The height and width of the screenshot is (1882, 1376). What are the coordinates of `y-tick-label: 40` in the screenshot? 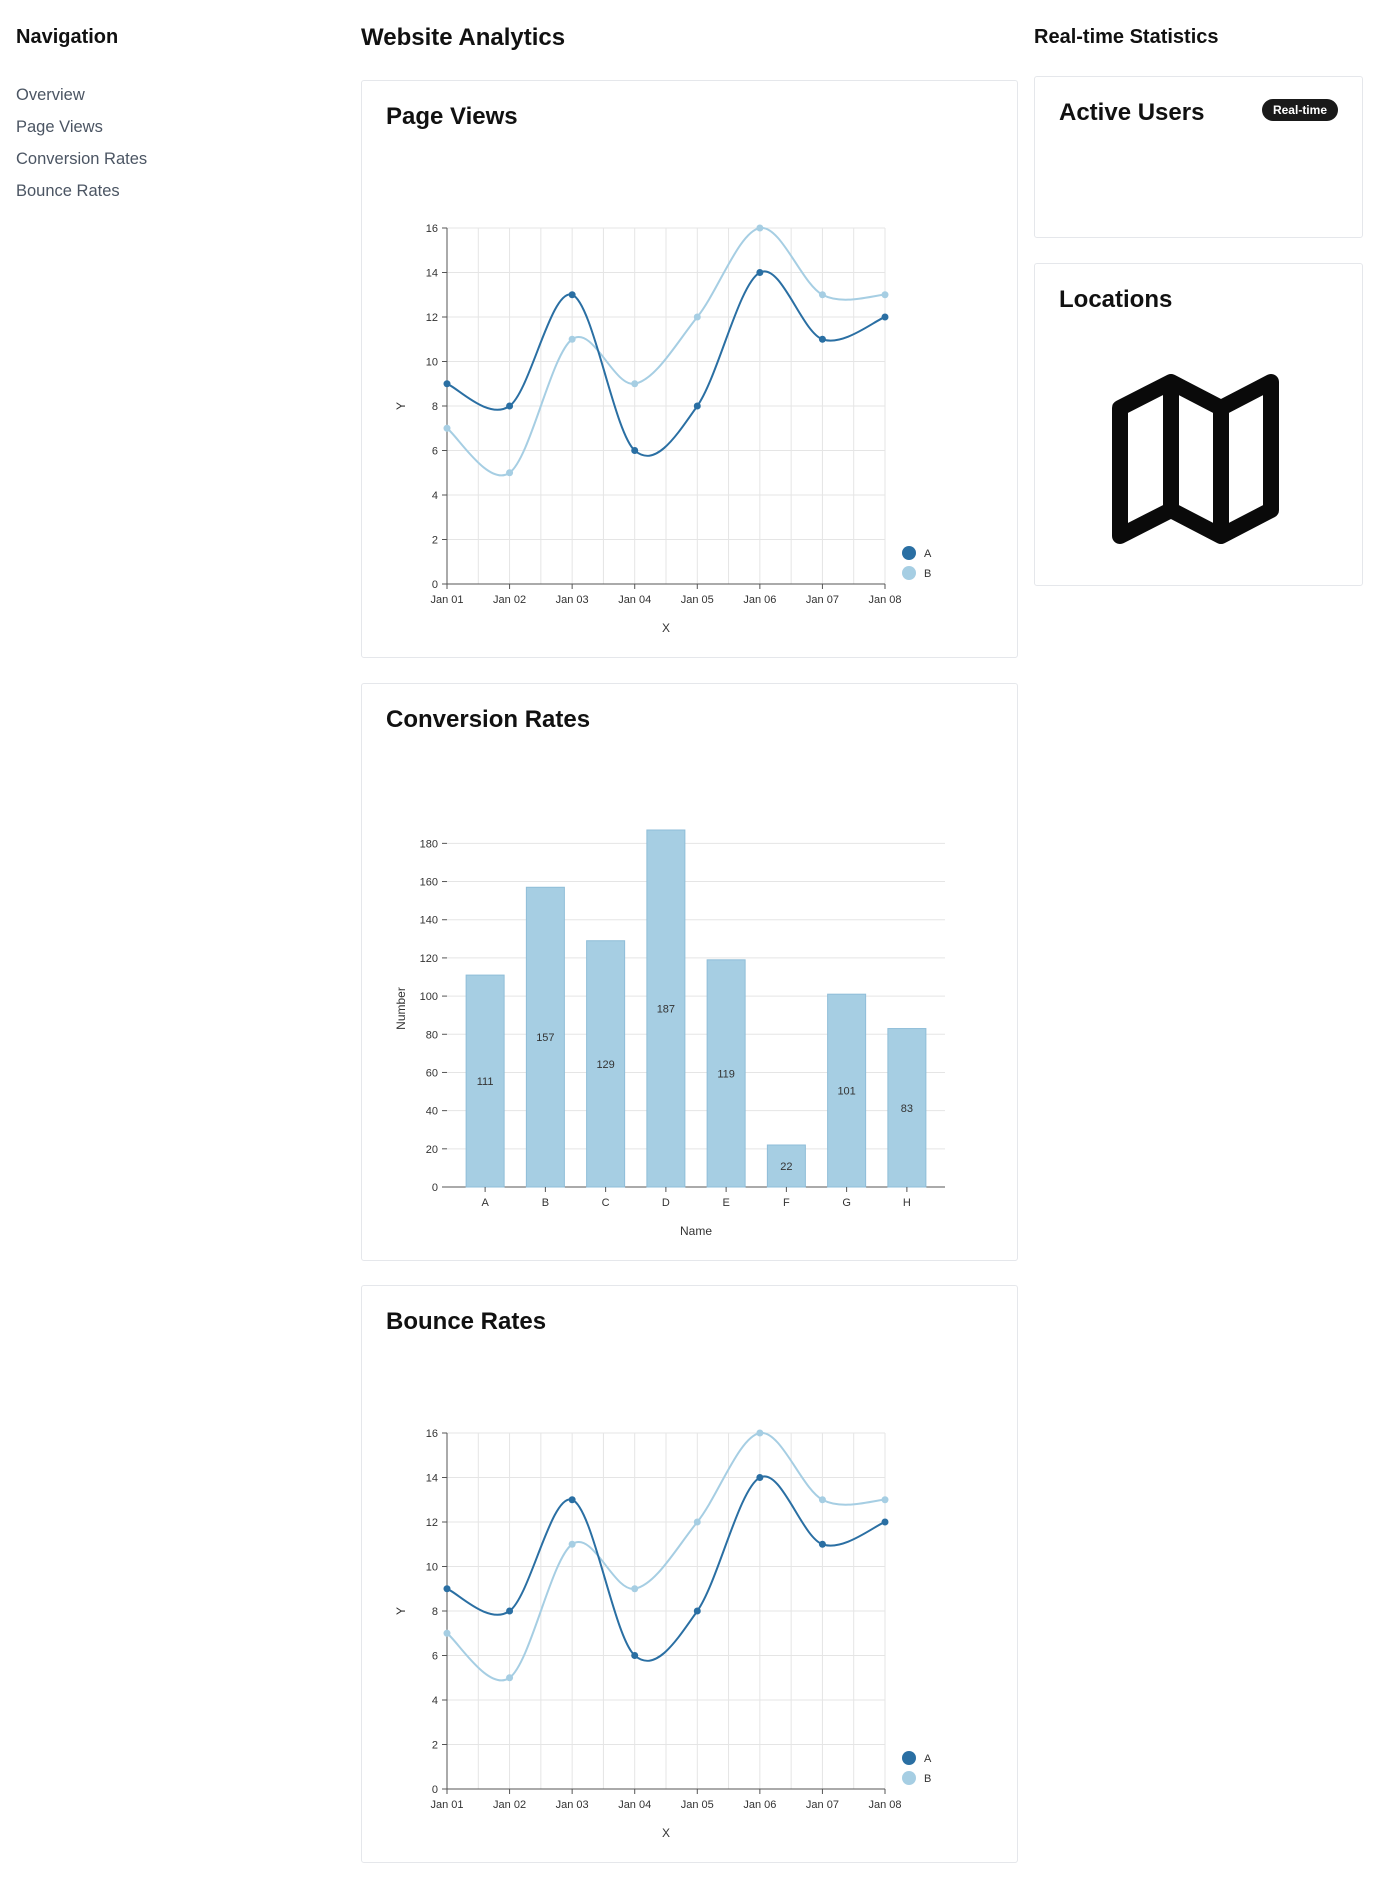 It's located at (432, 1112).